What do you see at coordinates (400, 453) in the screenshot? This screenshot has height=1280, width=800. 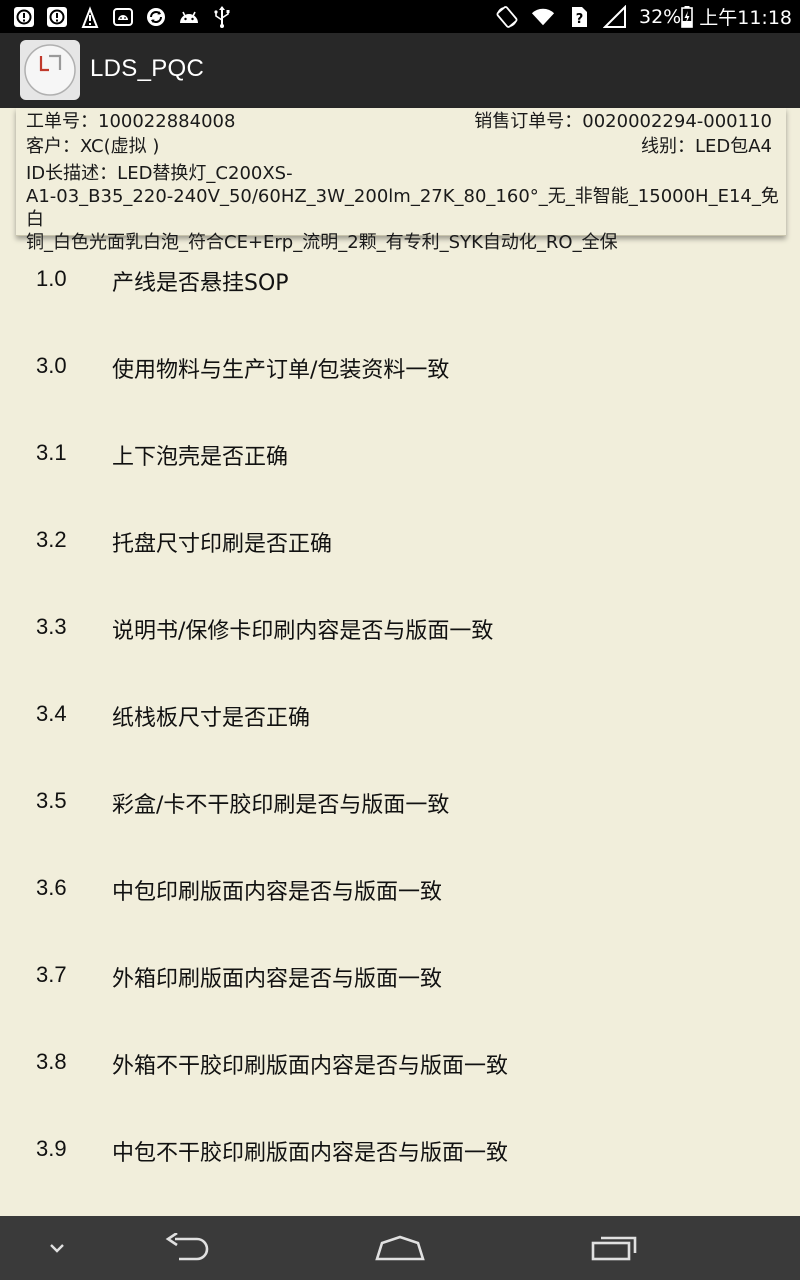 I see `checklist-item: 3.1 上下泡壳是否正确` at bounding box center [400, 453].